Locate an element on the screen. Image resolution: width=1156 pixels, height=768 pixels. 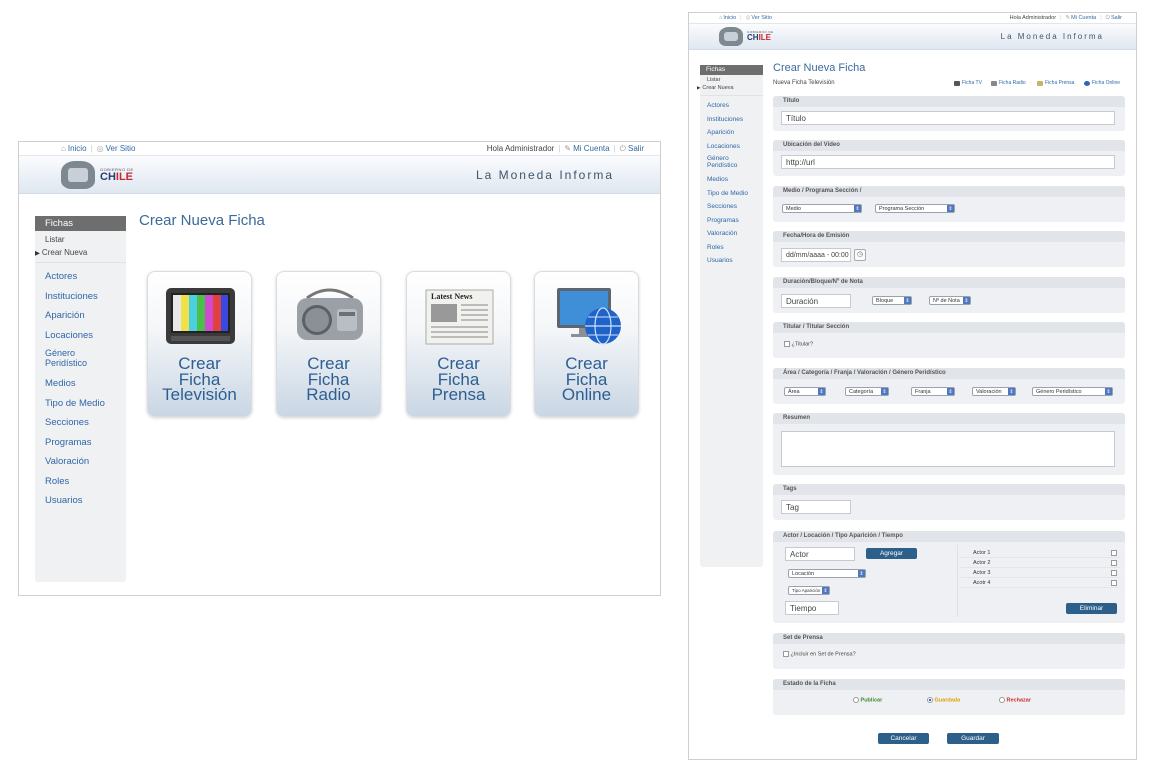
tab-ficha-online: Ficha Online is located at coordinates (1102, 83).